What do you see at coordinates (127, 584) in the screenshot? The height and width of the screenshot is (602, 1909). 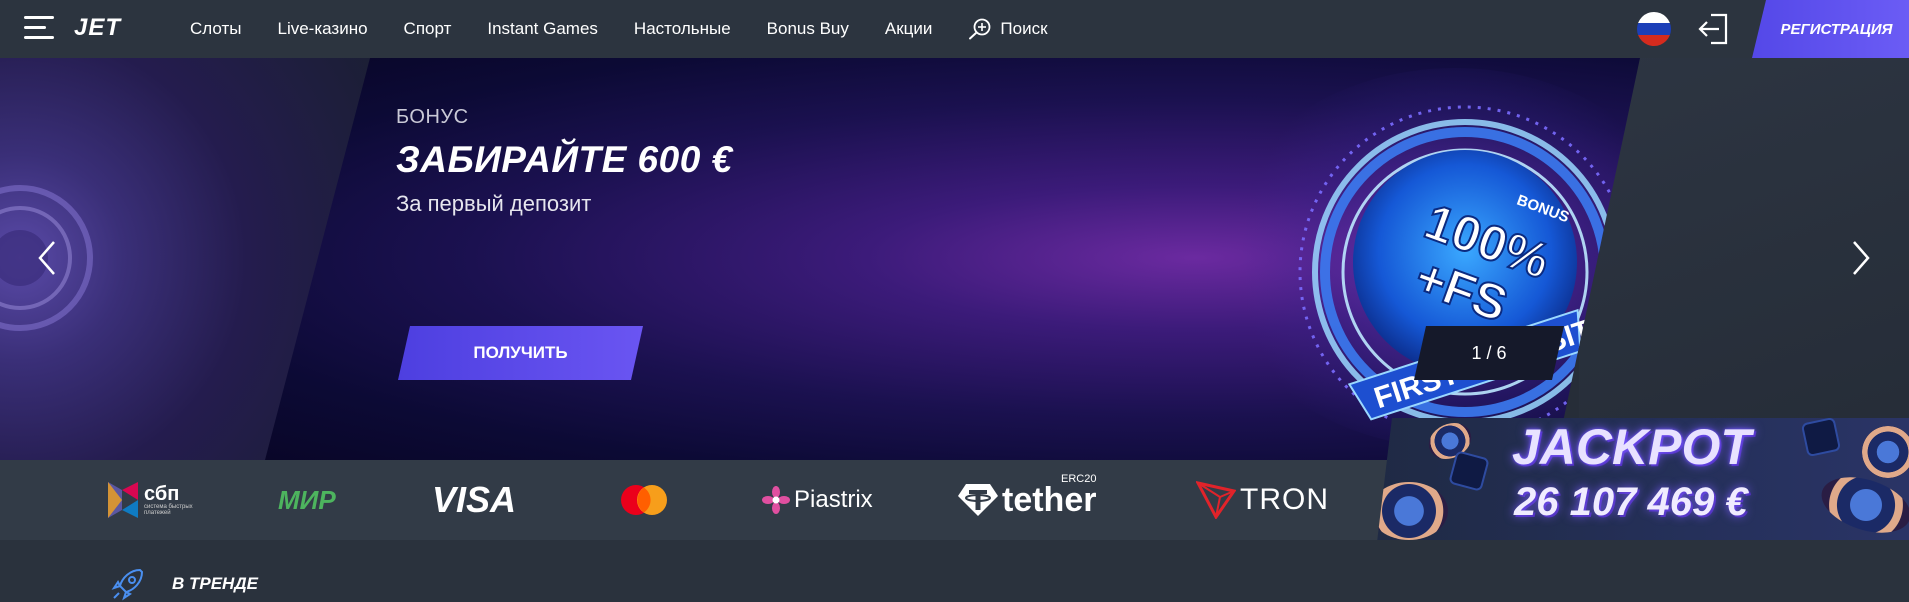 I see `rocket-icon` at bounding box center [127, 584].